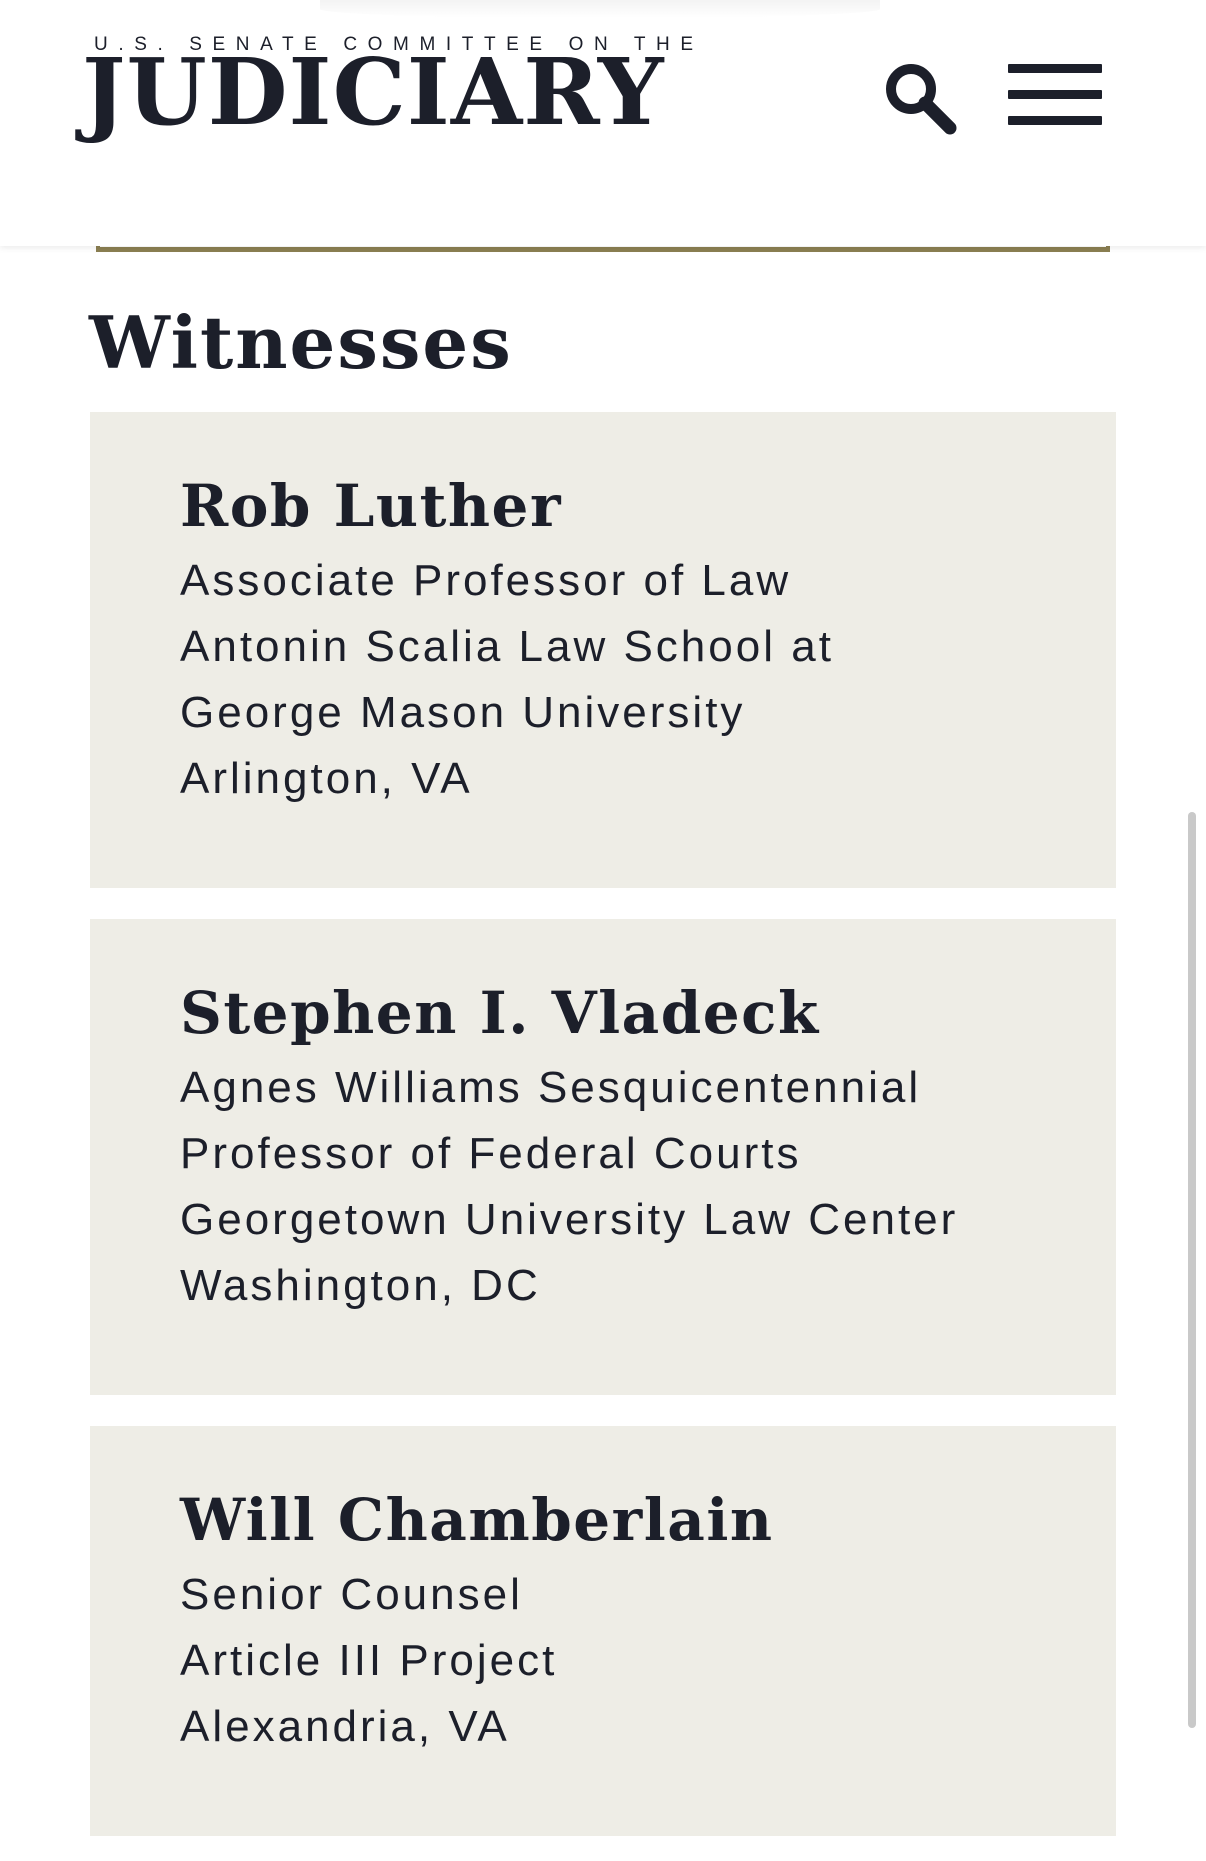 The width and height of the screenshot is (1206, 1861). What do you see at coordinates (600, 9) in the screenshot?
I see `header-top-fade` at bounding box center [600, 9].